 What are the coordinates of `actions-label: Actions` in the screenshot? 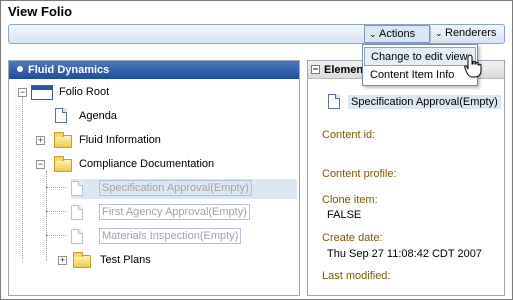 It's located at (397, 34).